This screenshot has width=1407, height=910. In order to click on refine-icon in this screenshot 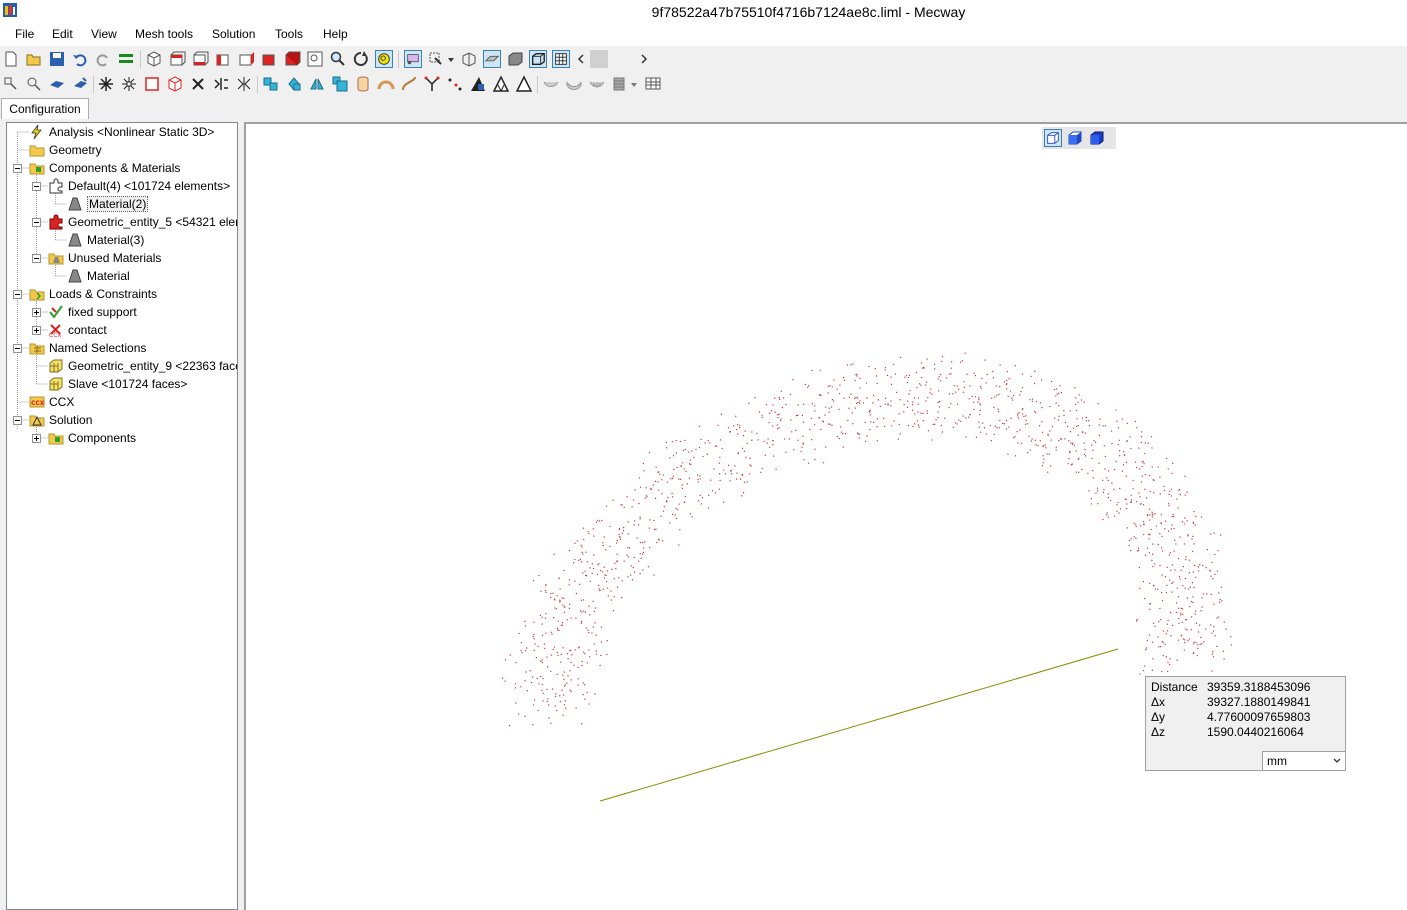, I will do `click(478, 84)`.